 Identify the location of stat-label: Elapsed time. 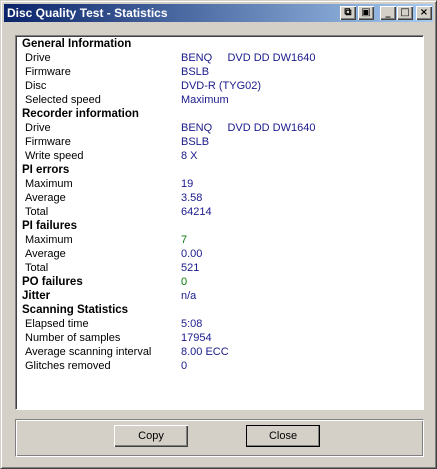
(57, 324).